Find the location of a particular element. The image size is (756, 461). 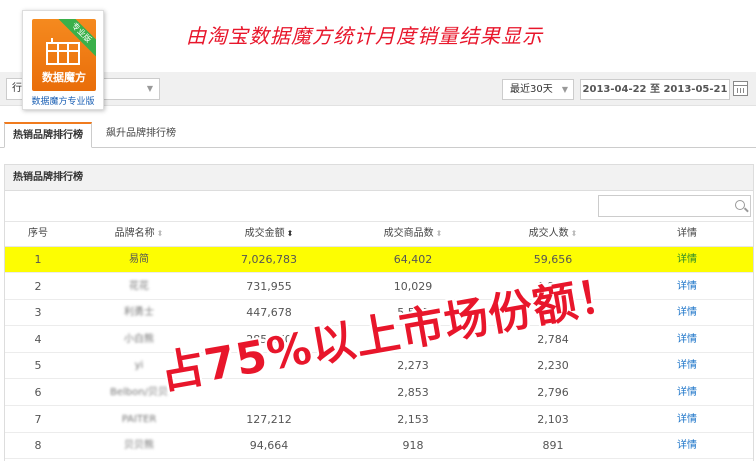

date-range-field: 2013-04-22 至 2013-05-21 is located at coordinates (655, 89).